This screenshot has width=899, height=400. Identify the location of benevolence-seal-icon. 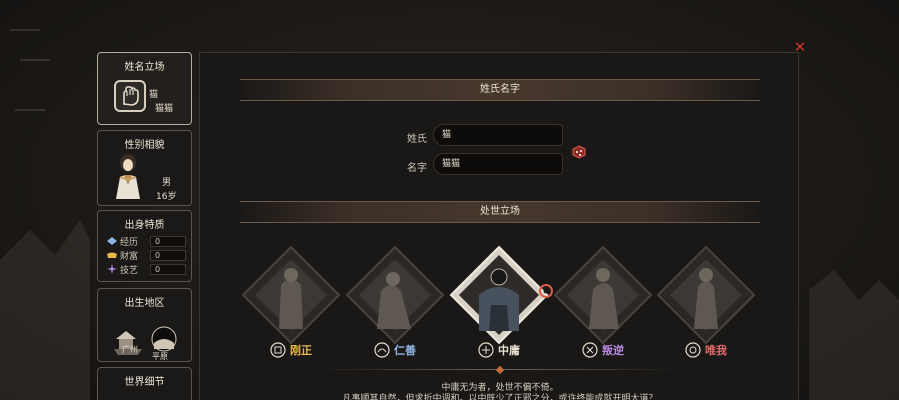
(382, 350).